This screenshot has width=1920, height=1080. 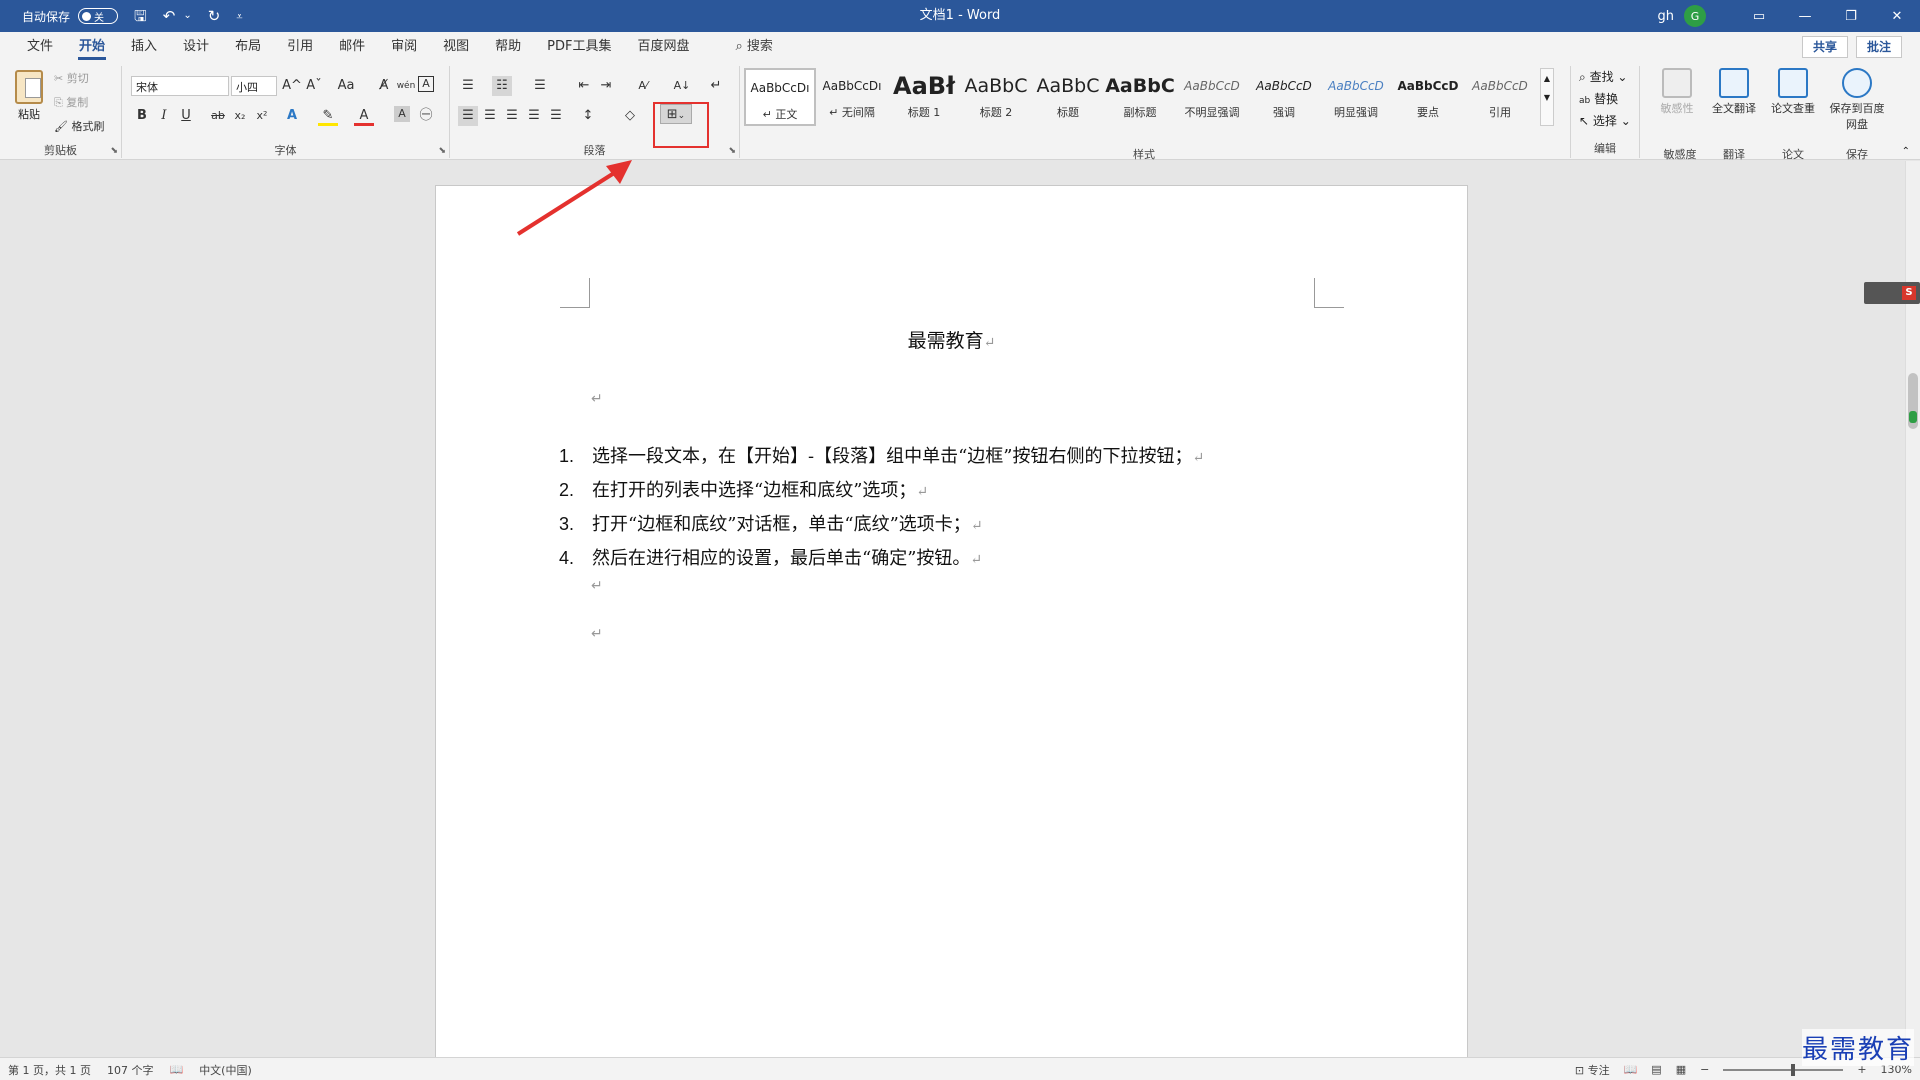 What do you see at coordinates (1906, 151) in the screenshot?
I see `collapse-ribbon-icon: ⌃` at bounding box center [1906, 151].